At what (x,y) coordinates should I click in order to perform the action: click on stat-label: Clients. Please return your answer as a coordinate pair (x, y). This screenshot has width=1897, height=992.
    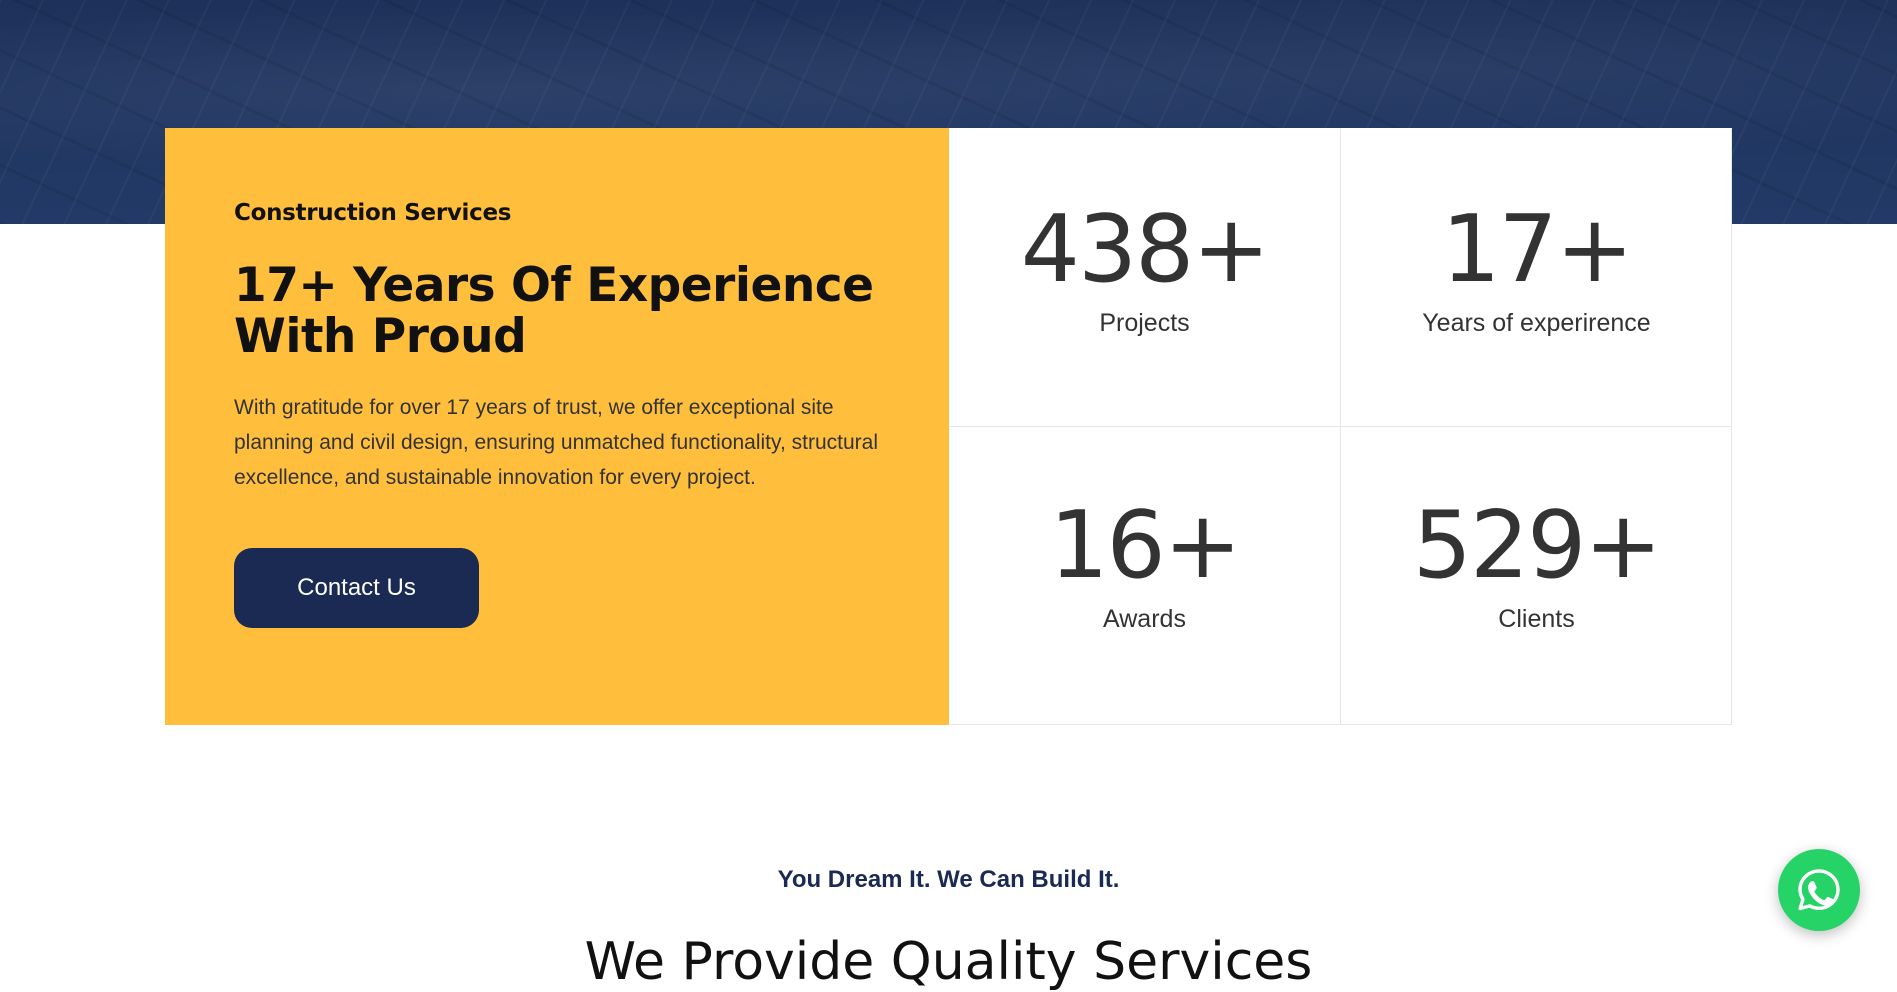
    Looking at the image, I should click on (1536, 619).